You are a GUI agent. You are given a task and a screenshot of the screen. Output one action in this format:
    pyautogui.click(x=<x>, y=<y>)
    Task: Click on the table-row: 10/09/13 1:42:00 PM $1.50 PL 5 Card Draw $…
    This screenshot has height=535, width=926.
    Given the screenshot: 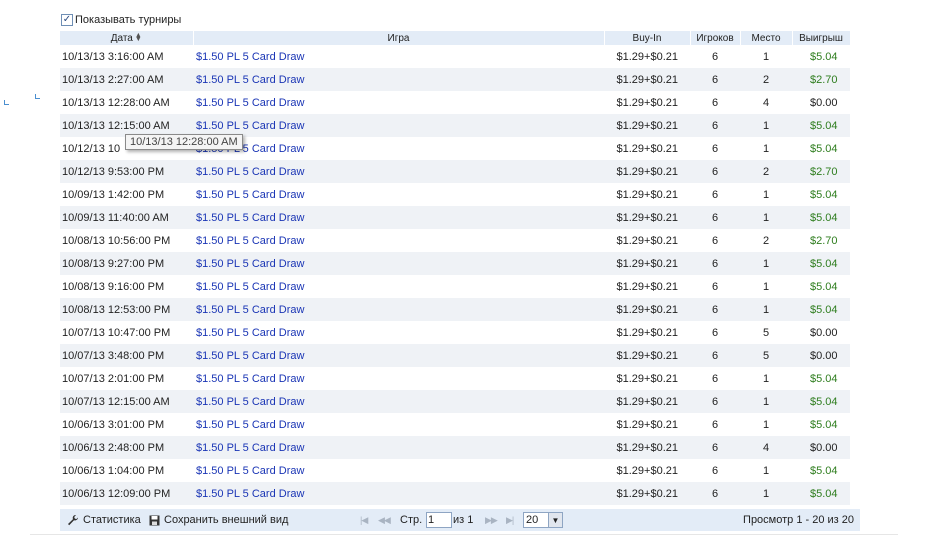 What is the action you would take?
    pyautogui.click(x=460, y=194)
    